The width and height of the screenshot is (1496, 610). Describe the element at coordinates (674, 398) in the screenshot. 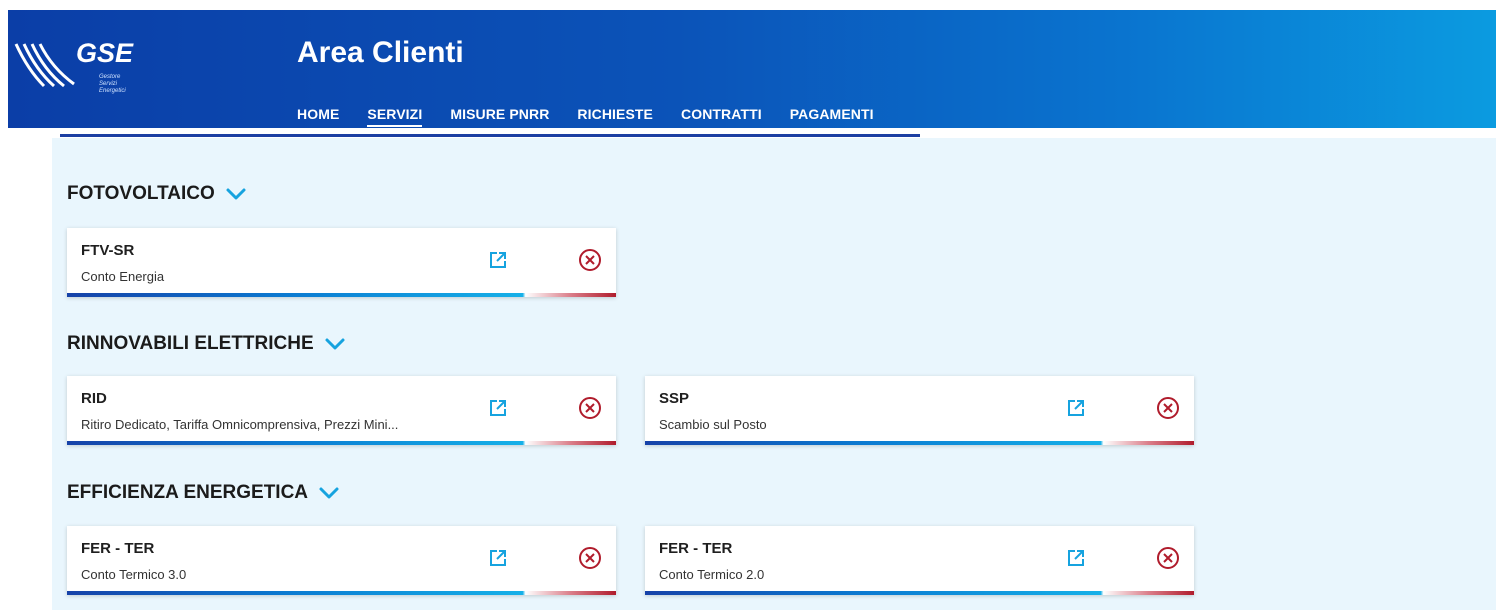

I see `card-title: SSP` at that location.